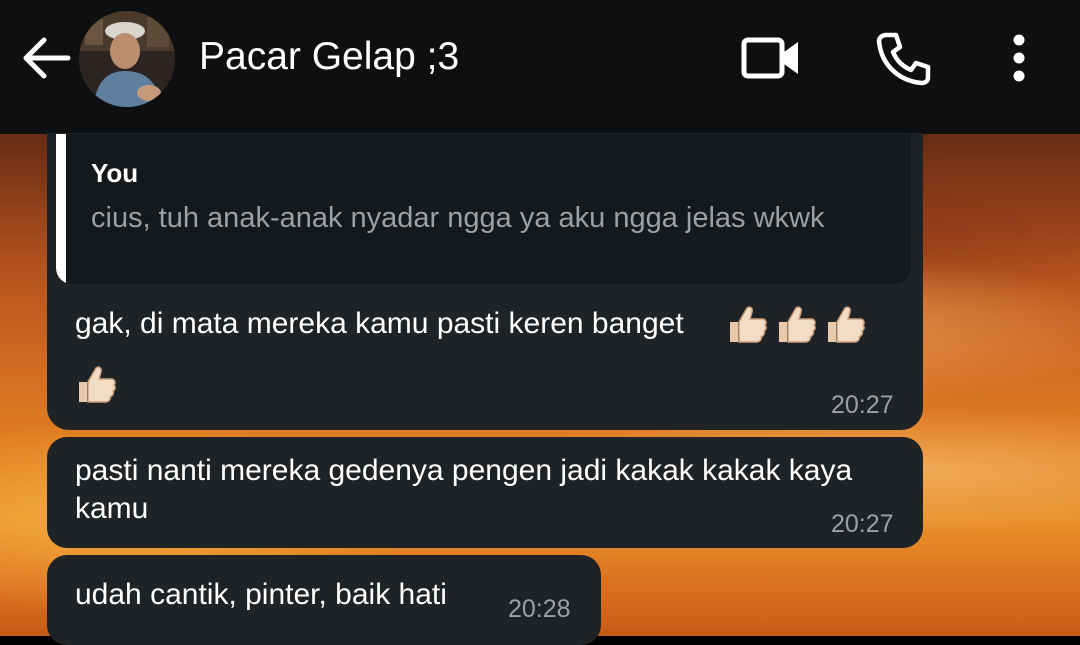 This screenshot has height=645, width=1080. What do you see at coordinates (261, 594) in the screenshot?
I see `message-text: udah cantik, pinter, baik hati` at bounding box center [261, 594].